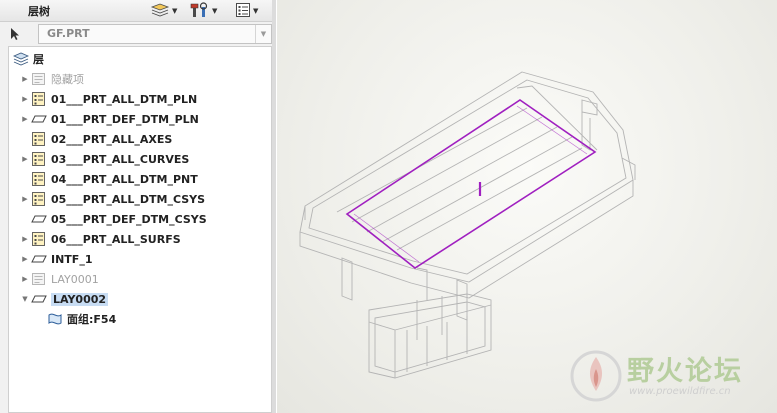 This screenshot has height=413, width=777. Describe the element at coordinates (25, 299) in the screenshot. I see `collapse-arrow-icon: ▼` at that location.